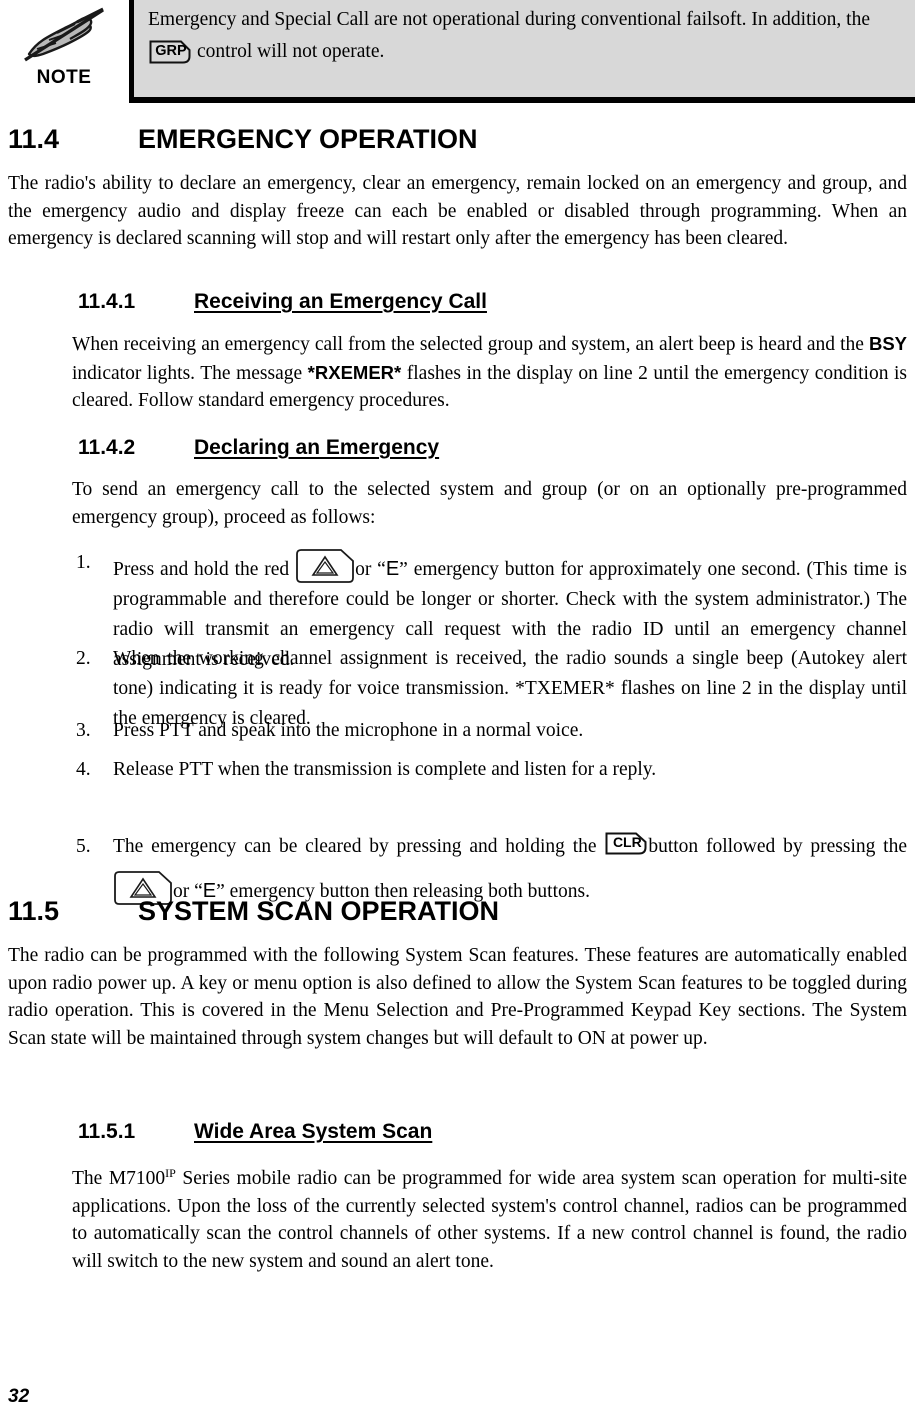  What do you see at coordinates (83, 562) in the screenshot?
I see `list-item-number: 1.` at bounding box center [83, 562].